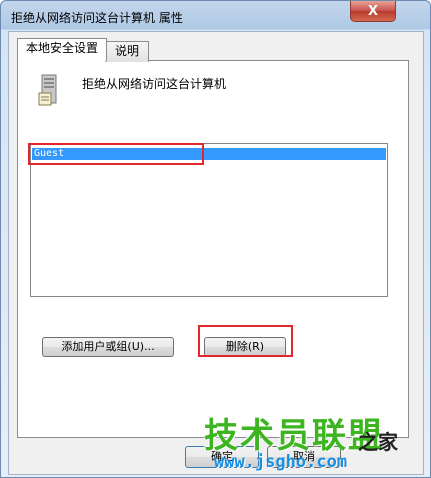 This screenshot has width=431, height=478. What do you see at coordinates (215, 16) in the screenshot?
I see `title-bar: 拒绝从网络访问这台计算机 属性 X` at bounding box center [215, 16].